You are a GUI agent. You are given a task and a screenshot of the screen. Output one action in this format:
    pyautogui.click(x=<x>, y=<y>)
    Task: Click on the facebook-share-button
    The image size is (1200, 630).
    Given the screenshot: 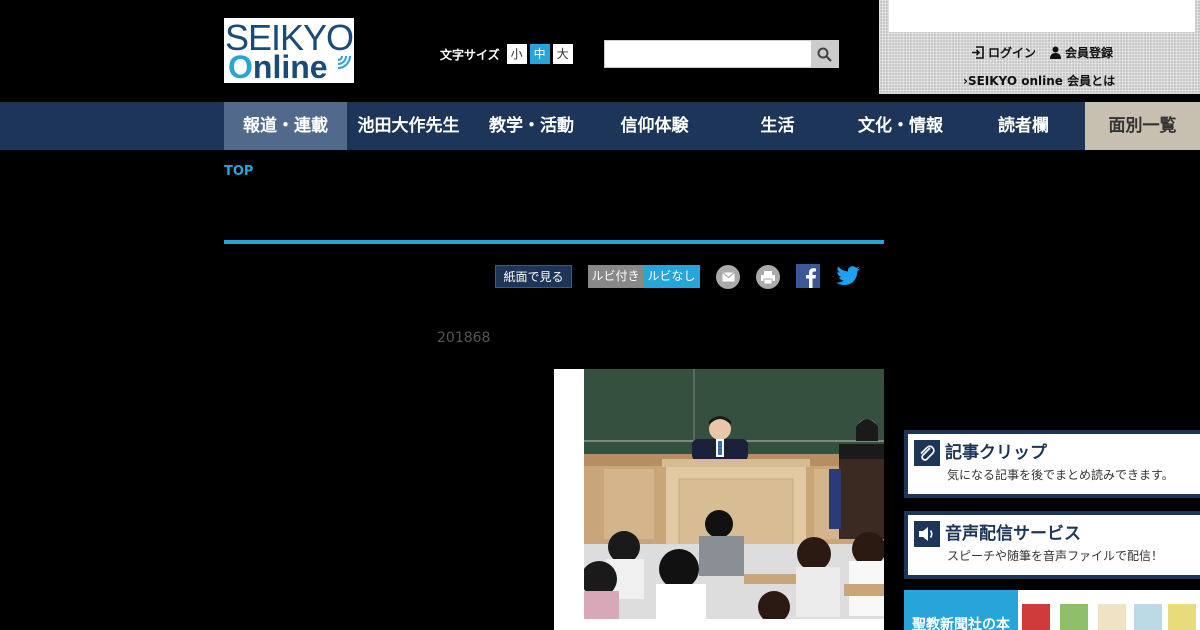 What is the action you would take?
    pyautogui.click(x=808, y=276)
    